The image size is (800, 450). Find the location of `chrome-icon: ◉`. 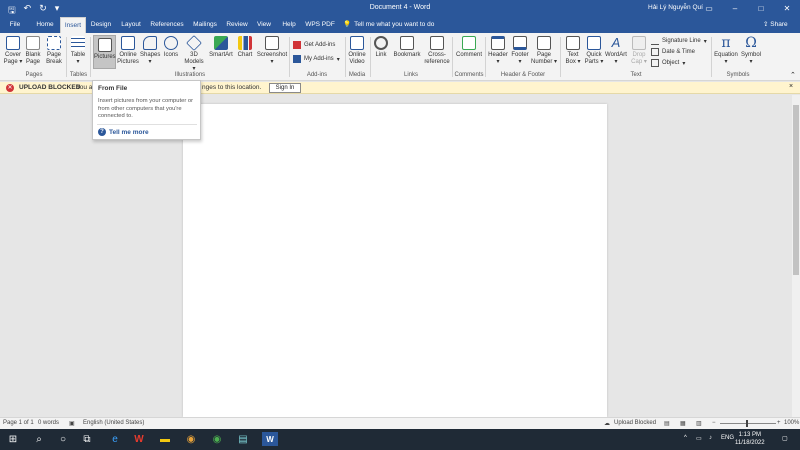

chrome-icon: ◉ is located at coordinates (191, 439).